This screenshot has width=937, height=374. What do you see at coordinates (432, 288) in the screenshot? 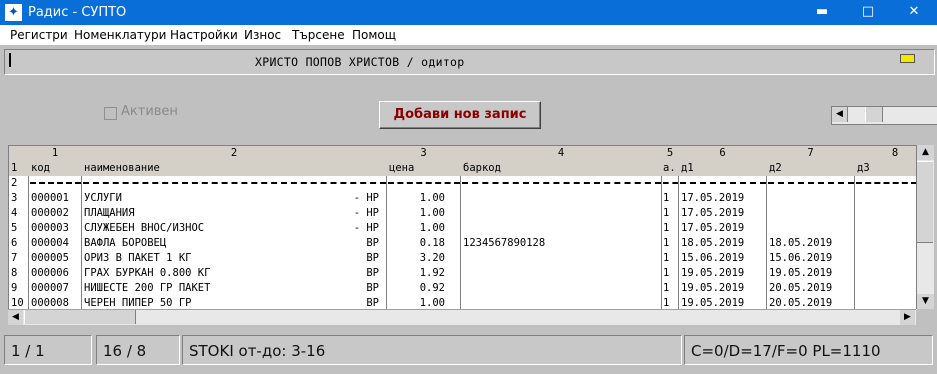
I see `cell-price: 0.92` at bounding box center [432, 288].